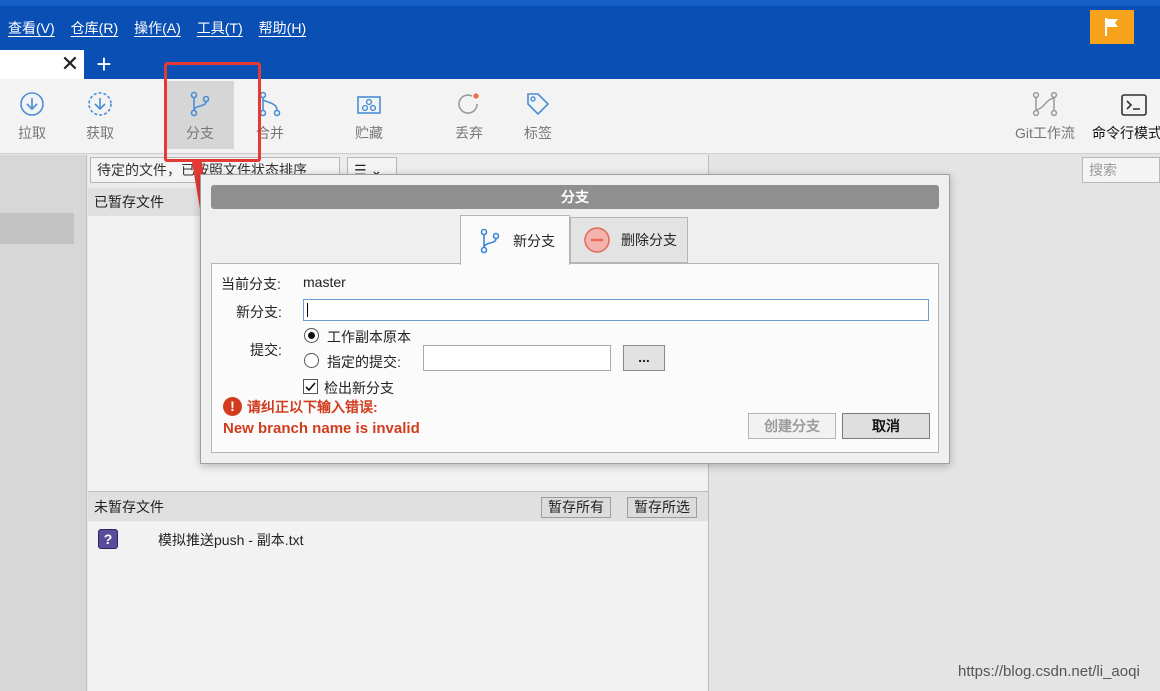  Describe the element at coordinates (369, 99) in the screenshot. I see `stash-icon` at that location.